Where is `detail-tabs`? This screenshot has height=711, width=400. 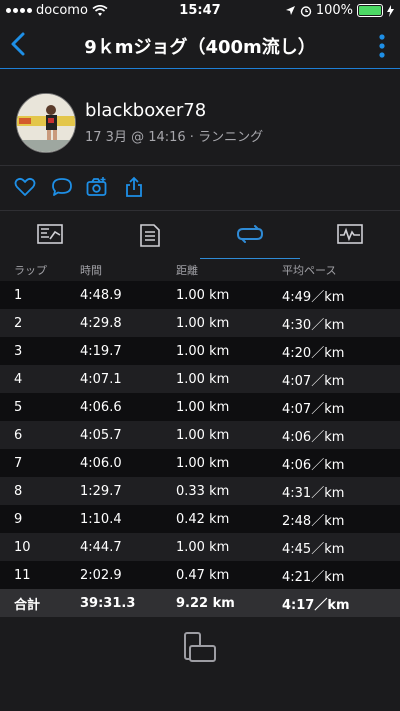 detail-tabs is located at coordinates (200, 235).